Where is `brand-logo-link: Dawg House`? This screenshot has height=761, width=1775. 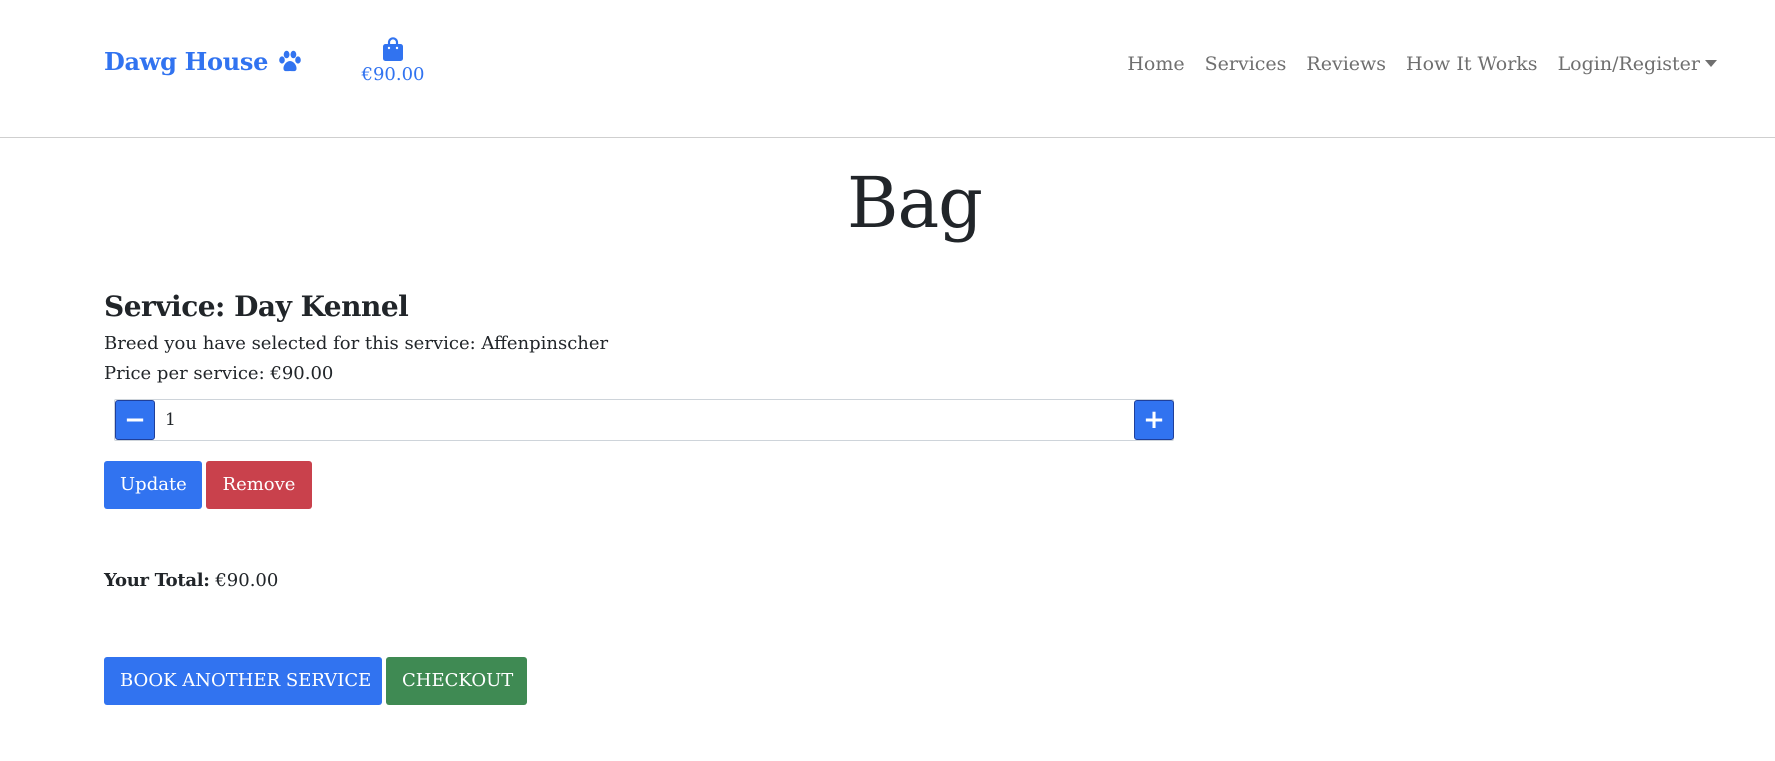
brand-logo-link: Dawg House is located at coordinates (203, 61).